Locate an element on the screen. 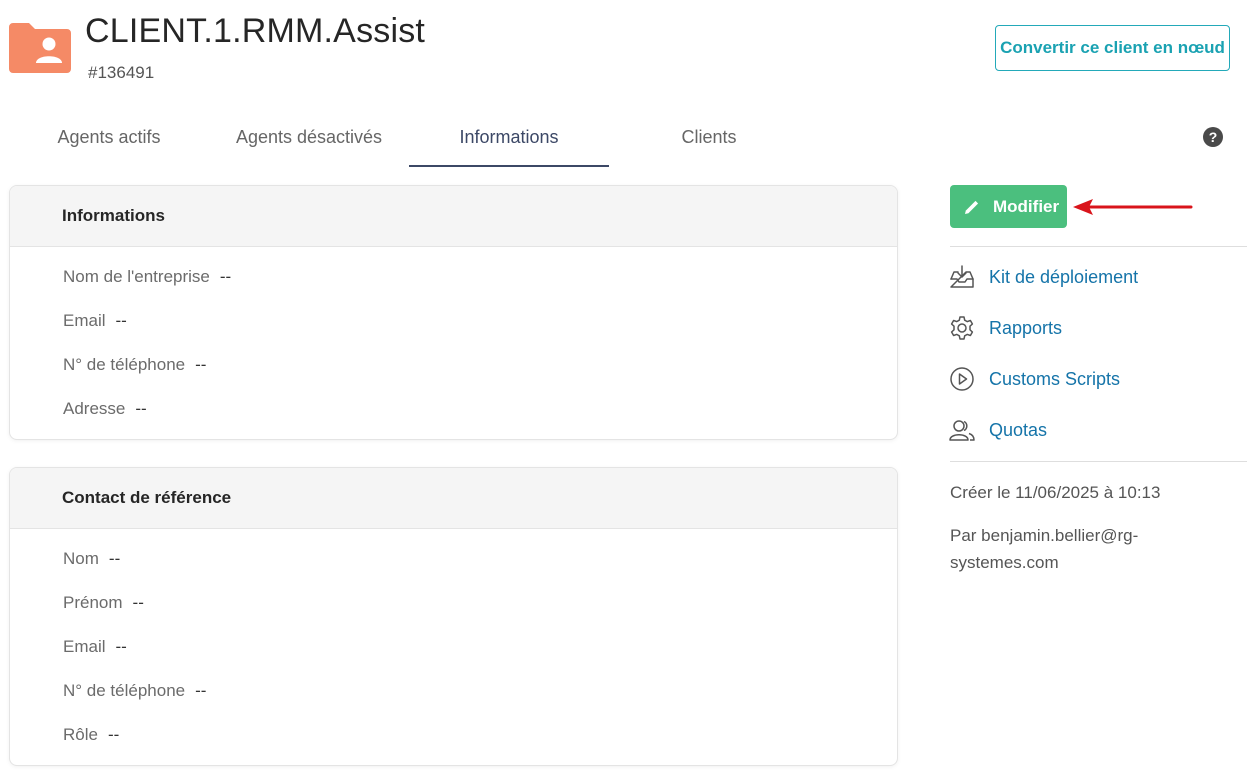 The height and width of the screenshot is (776, 1249). sidebar-link-label: Customs Scripts is located at coordinates (1055, 378).